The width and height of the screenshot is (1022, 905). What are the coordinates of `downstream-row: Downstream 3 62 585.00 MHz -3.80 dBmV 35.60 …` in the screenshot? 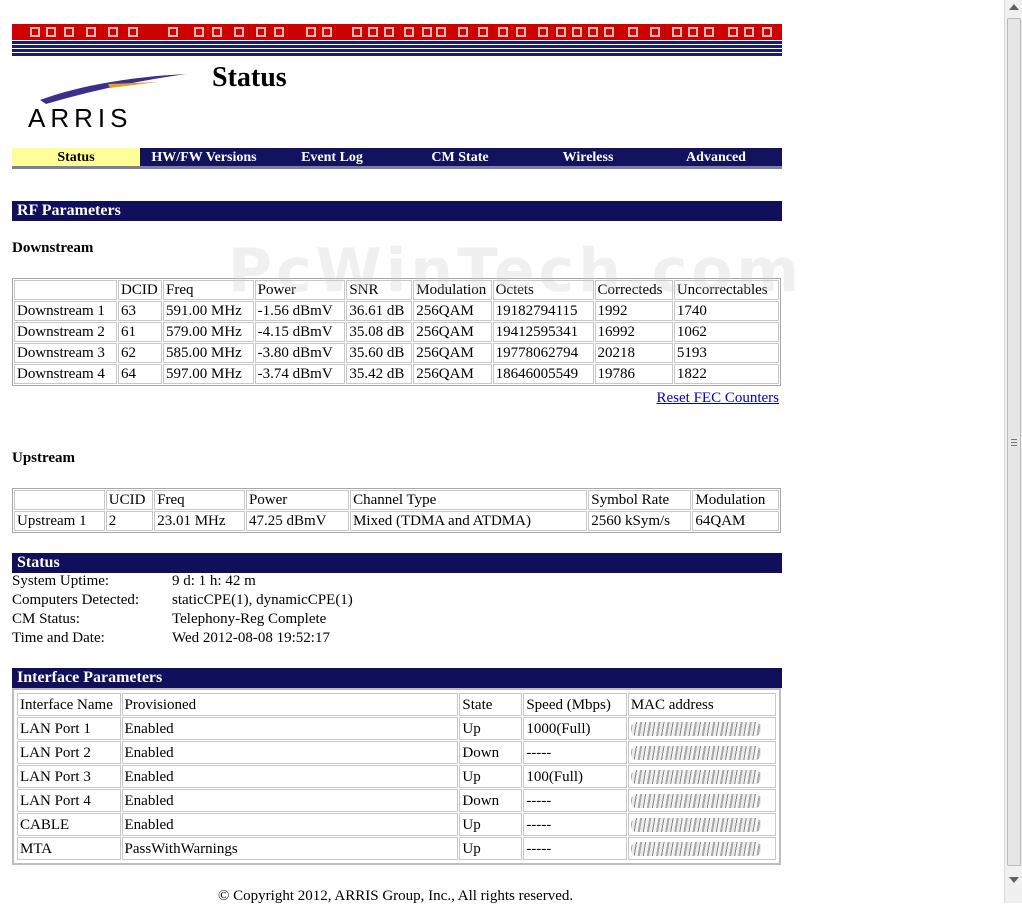 It's located at (396, 353).